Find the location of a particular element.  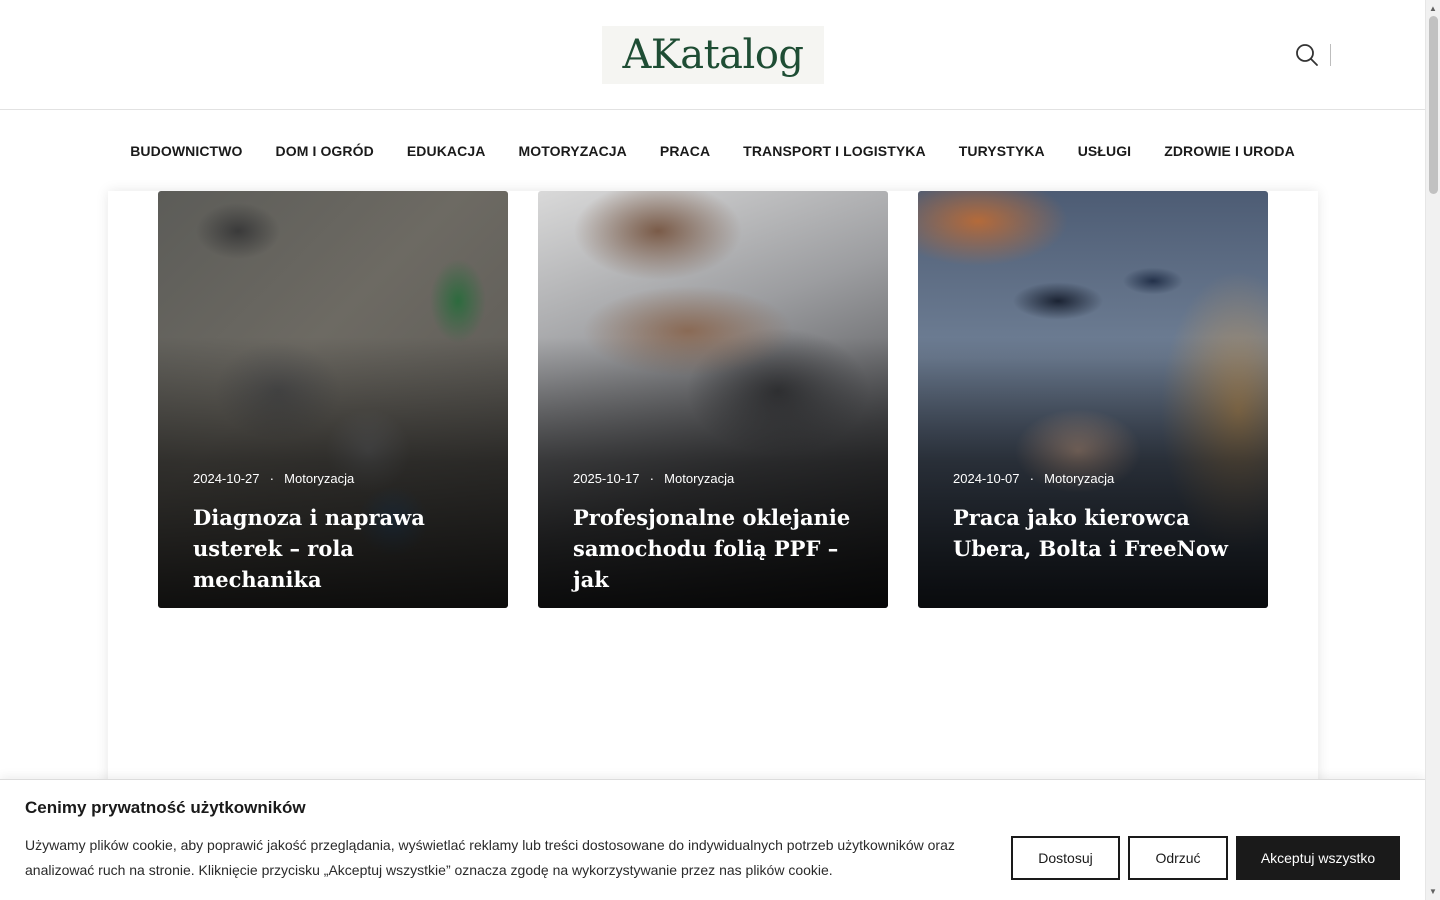

logo-text: AKatalog is located at coordinates (713, 55).